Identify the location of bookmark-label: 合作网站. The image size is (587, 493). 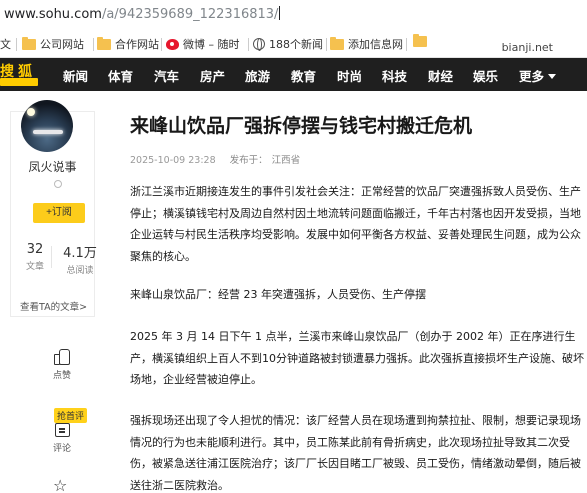
(137, 44).